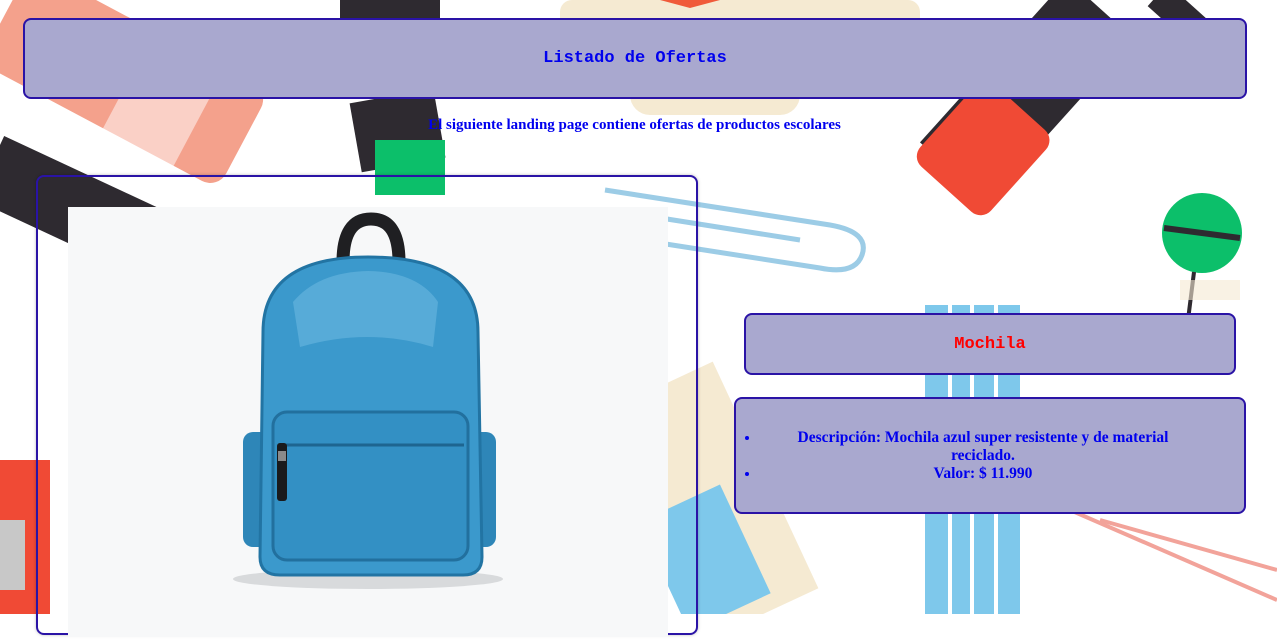 The width and height of the screenshot is (1277, 641). I want to click on product-name-box: Mochila, so click(990, 344).